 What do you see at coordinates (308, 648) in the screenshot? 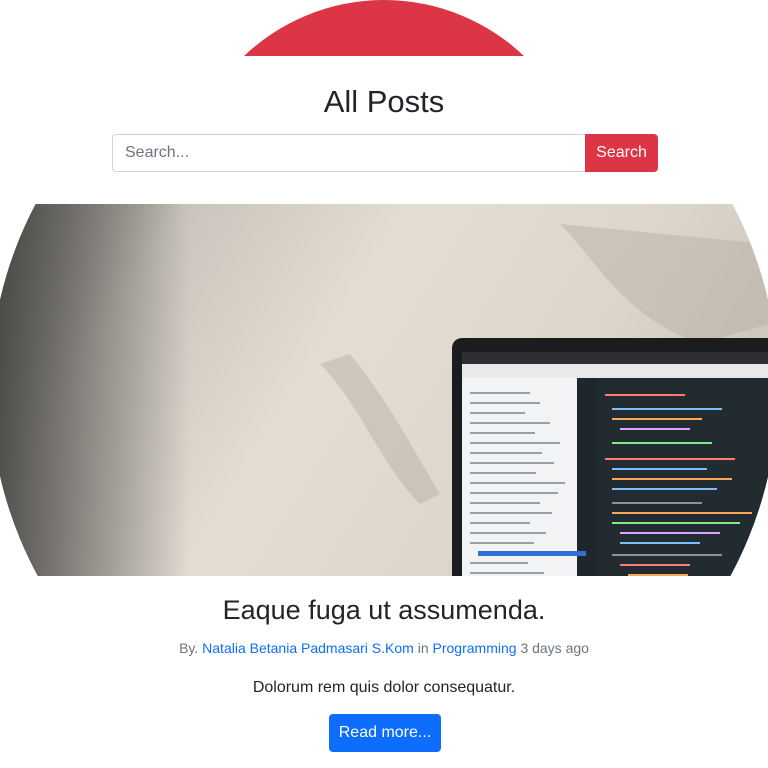
I see `post-author-link: Natalia Betania Padmasari S.Kom` at bounding box center [308, 648].